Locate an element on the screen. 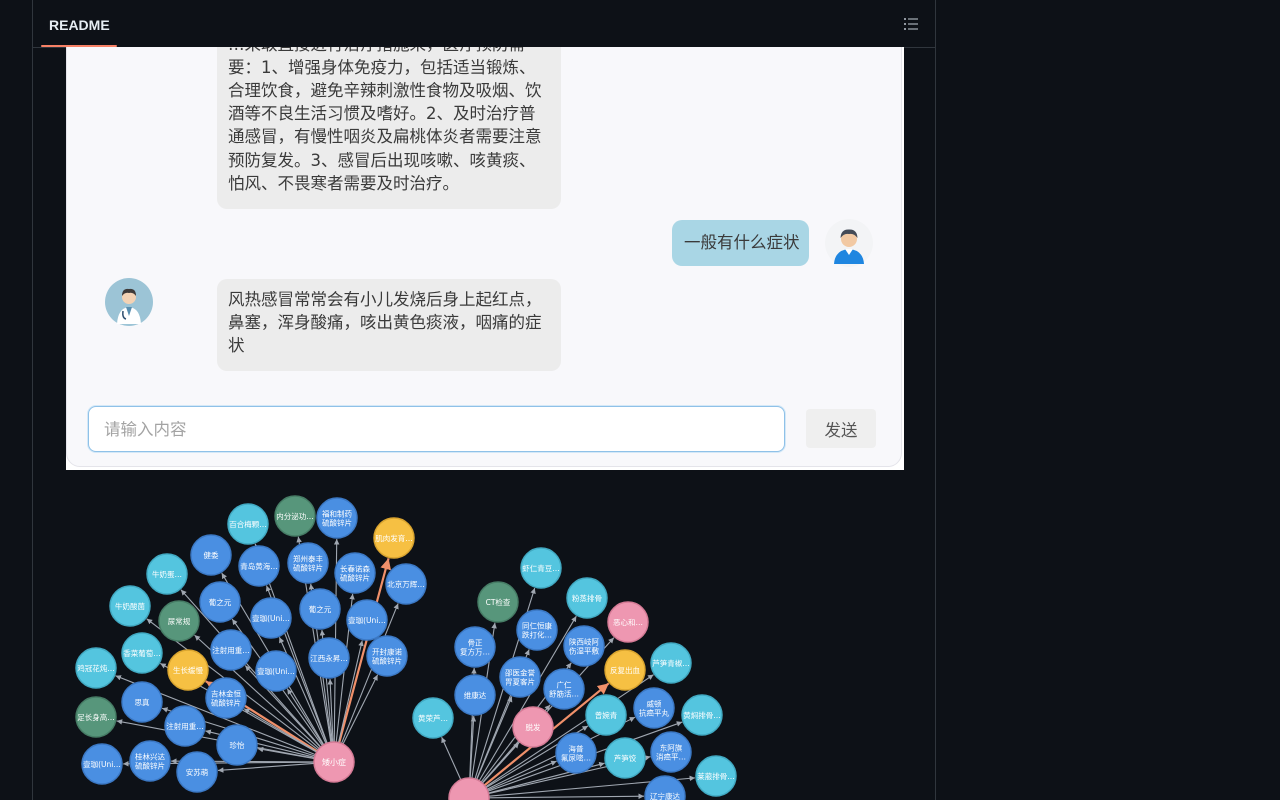 This screenshot has width=1280, height=800. graph-node-label: 伤湿平敷 is located at coordinates (584, 651).